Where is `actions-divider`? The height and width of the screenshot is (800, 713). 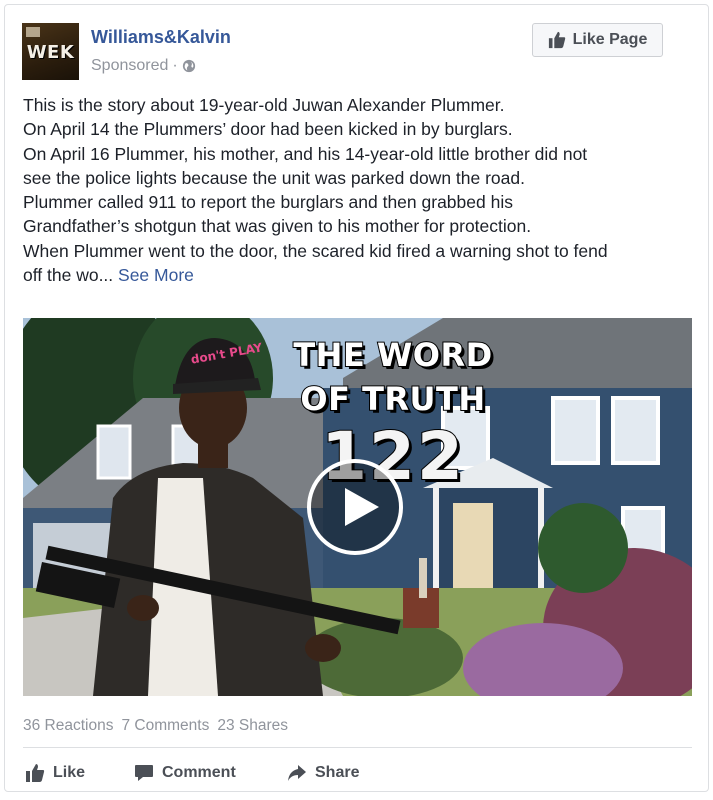 actions-divider is located at coordinates (357, 747).